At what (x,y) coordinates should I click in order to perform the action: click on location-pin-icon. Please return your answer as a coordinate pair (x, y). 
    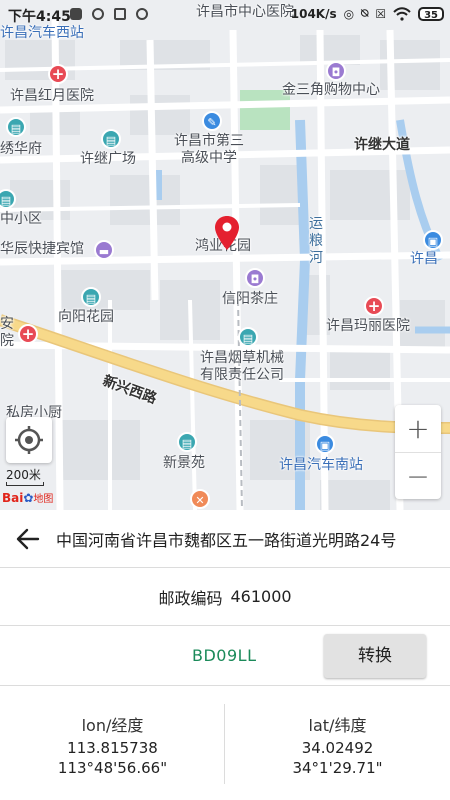
    Looking at the image, I should click on (227, 233).